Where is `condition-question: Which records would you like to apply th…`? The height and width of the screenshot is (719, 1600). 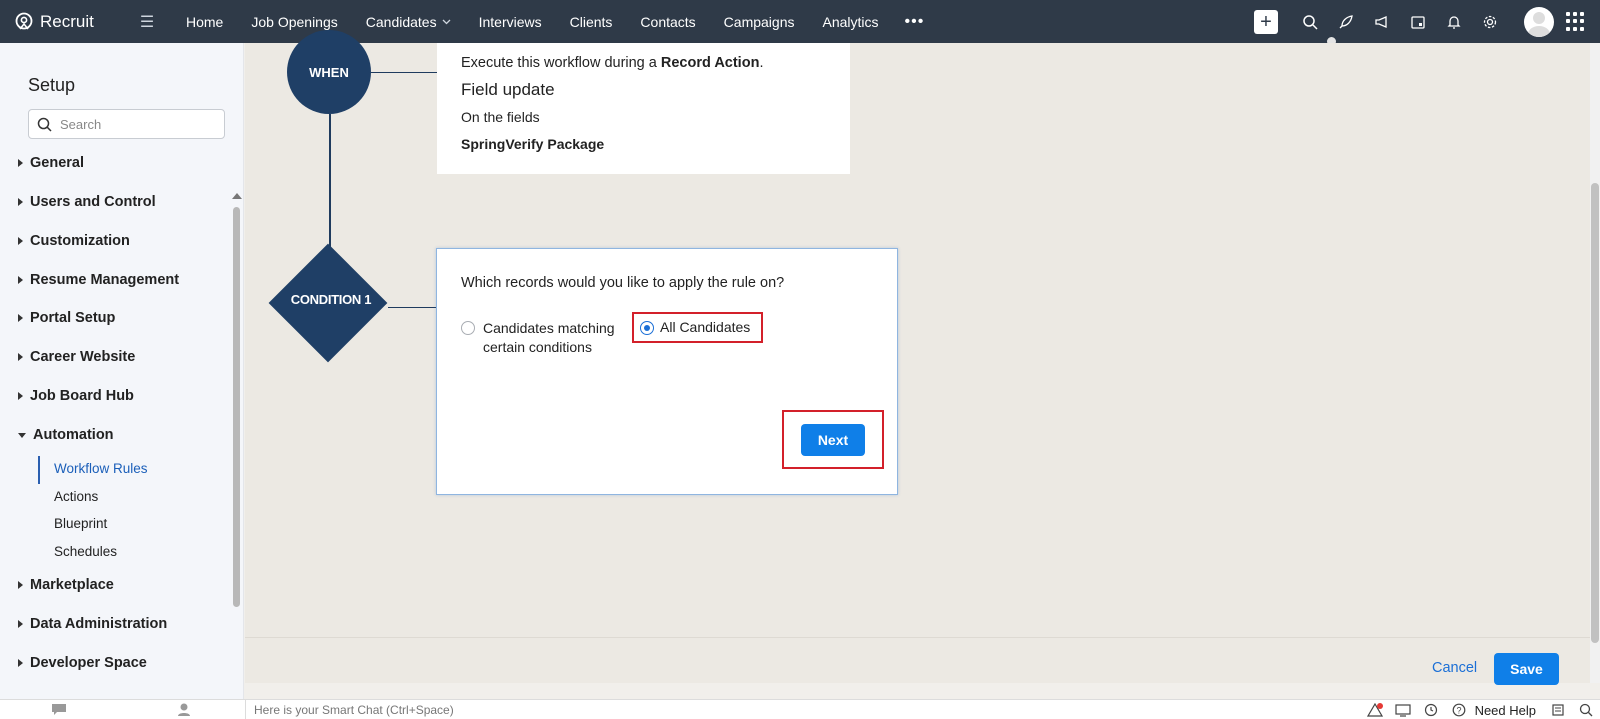 condition-question: Which records would you like to apply th… is located at coordinates (623, 283).